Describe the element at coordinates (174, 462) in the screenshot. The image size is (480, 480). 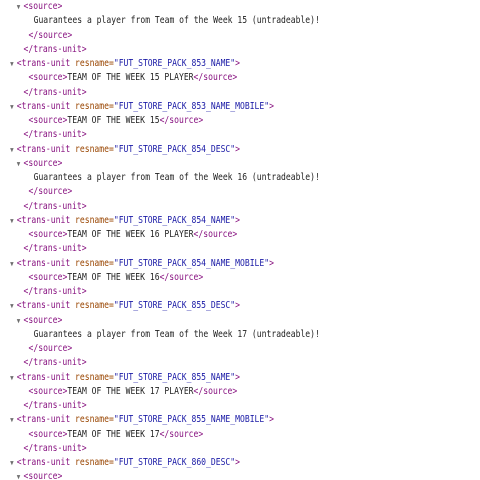
I see `xml-attribute-value: "FUT_STORE_PACK_860_DESC"` at that location.